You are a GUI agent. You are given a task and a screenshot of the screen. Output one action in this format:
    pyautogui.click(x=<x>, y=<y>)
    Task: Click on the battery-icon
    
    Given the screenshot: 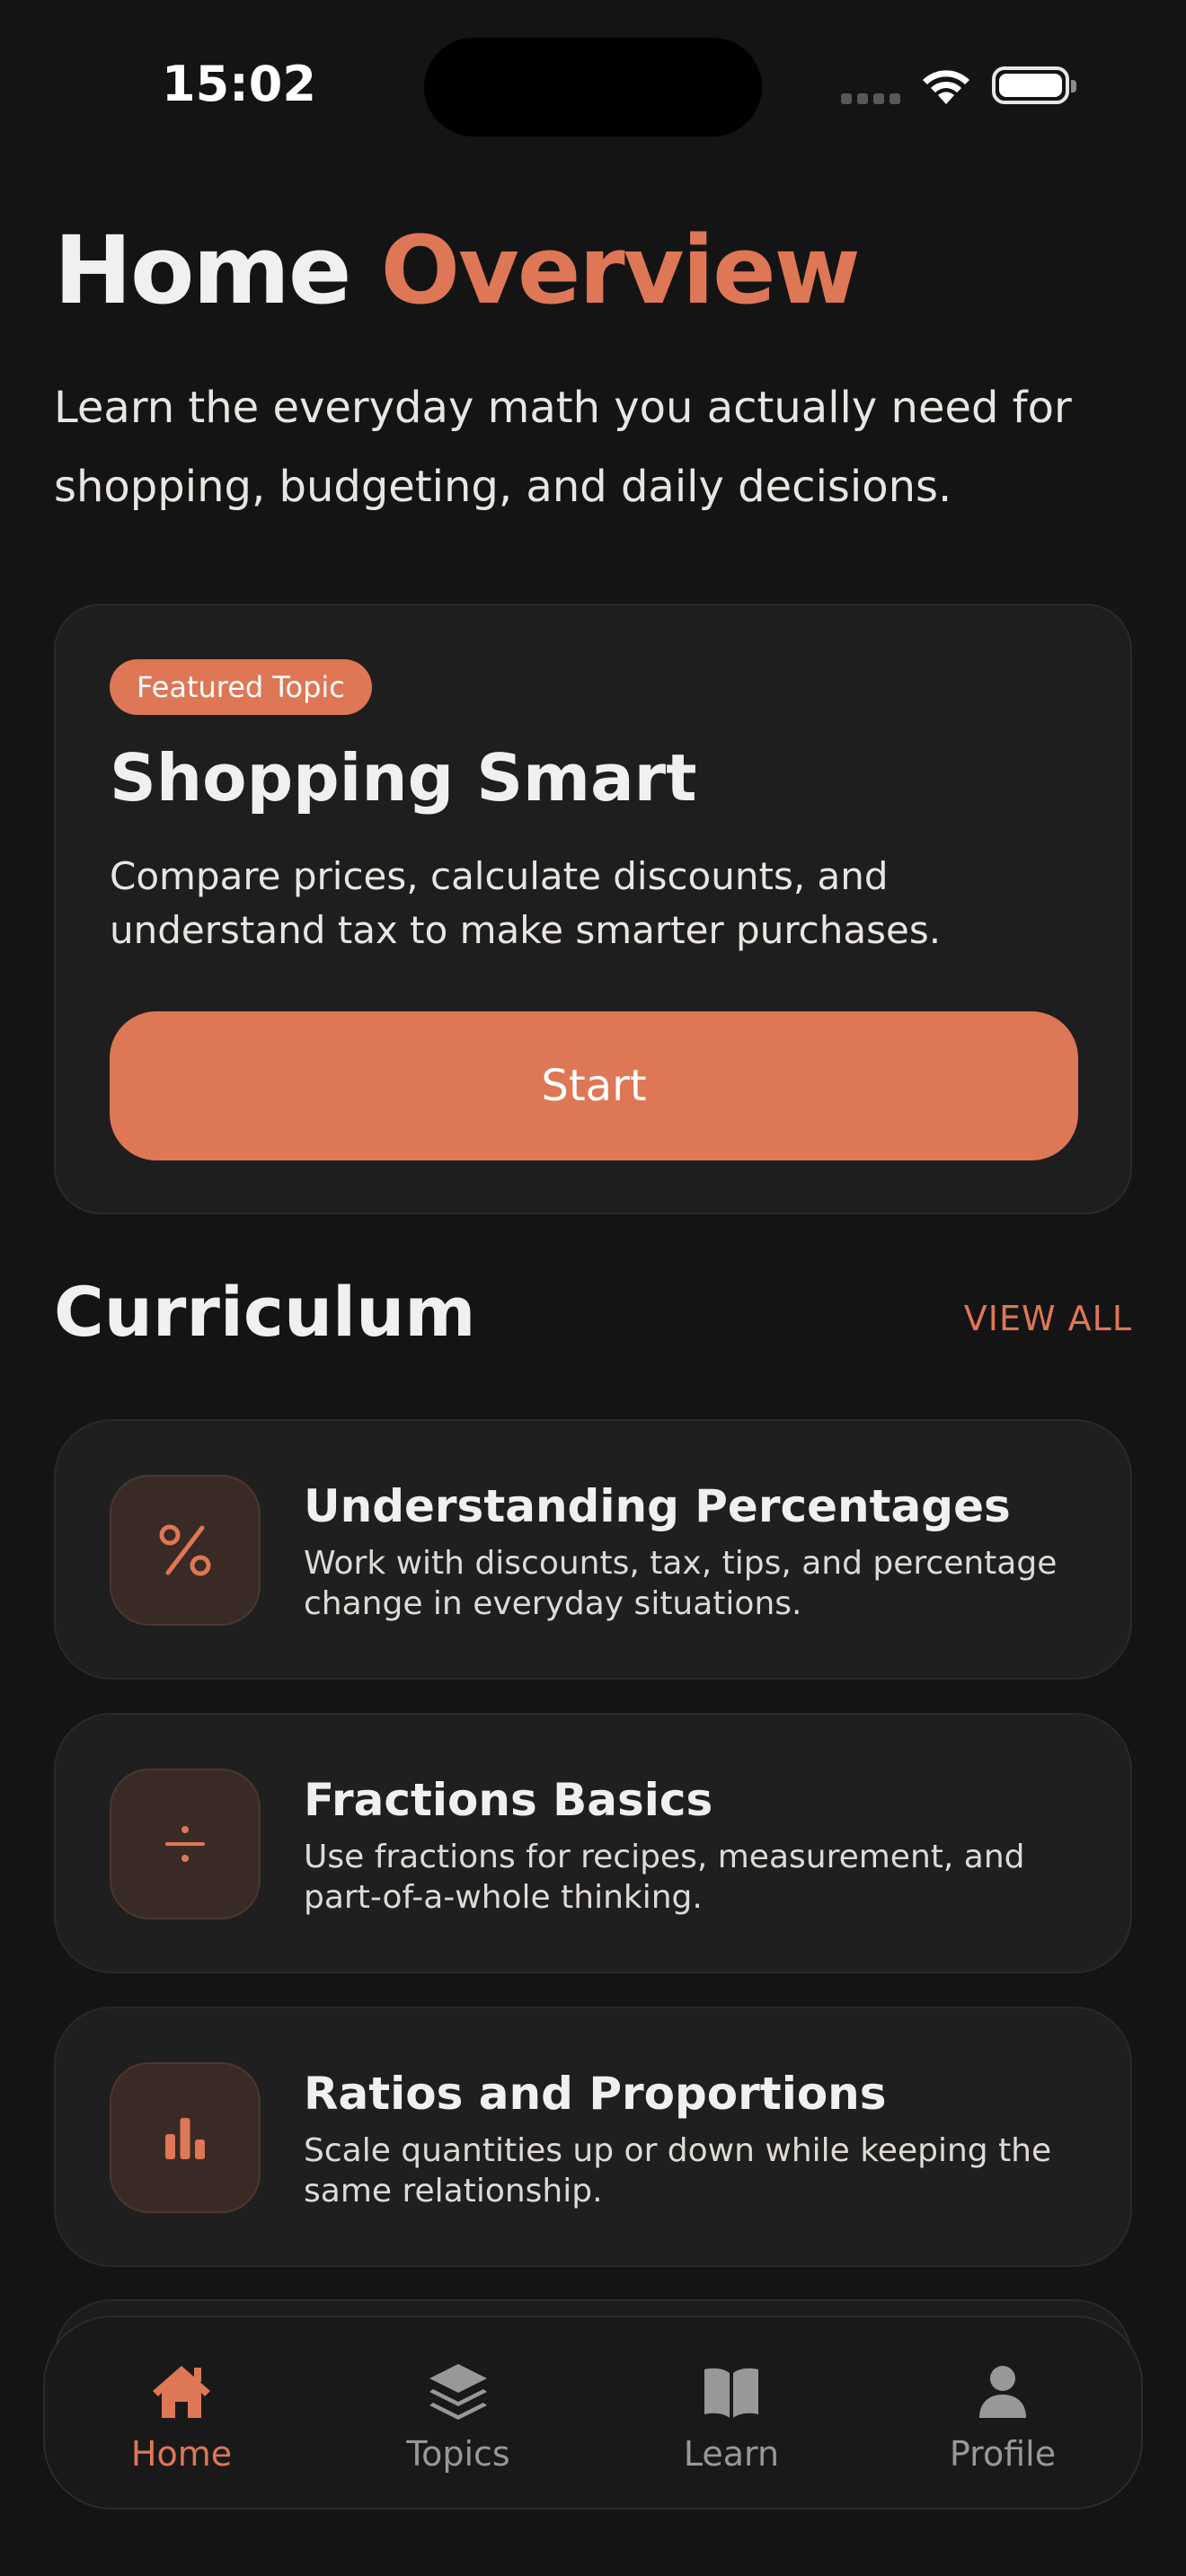 What is the action you would take?
    pyautogui.click(x=1034, y=85)
    